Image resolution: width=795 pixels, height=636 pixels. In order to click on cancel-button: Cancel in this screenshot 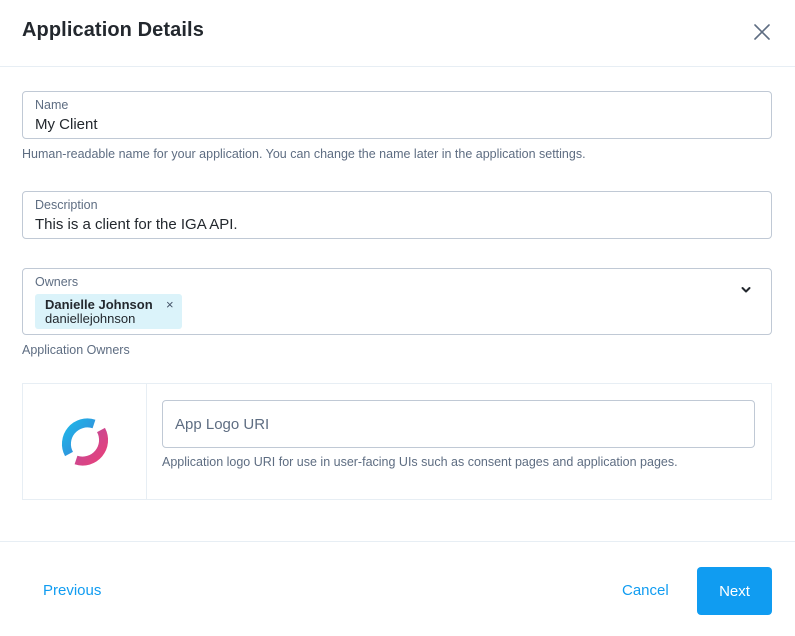, I will do `click(645, 590)`.